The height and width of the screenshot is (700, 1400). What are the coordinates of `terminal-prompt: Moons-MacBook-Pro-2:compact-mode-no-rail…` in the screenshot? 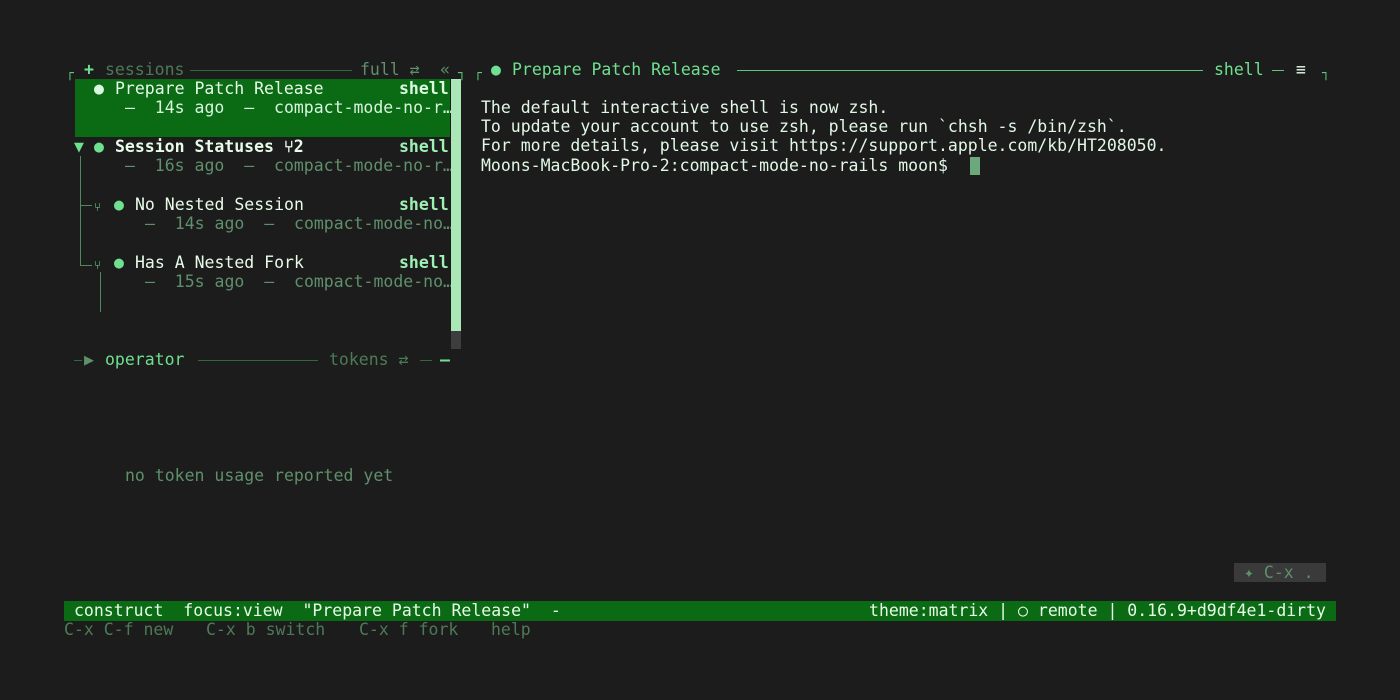 It's located at (719, 165).